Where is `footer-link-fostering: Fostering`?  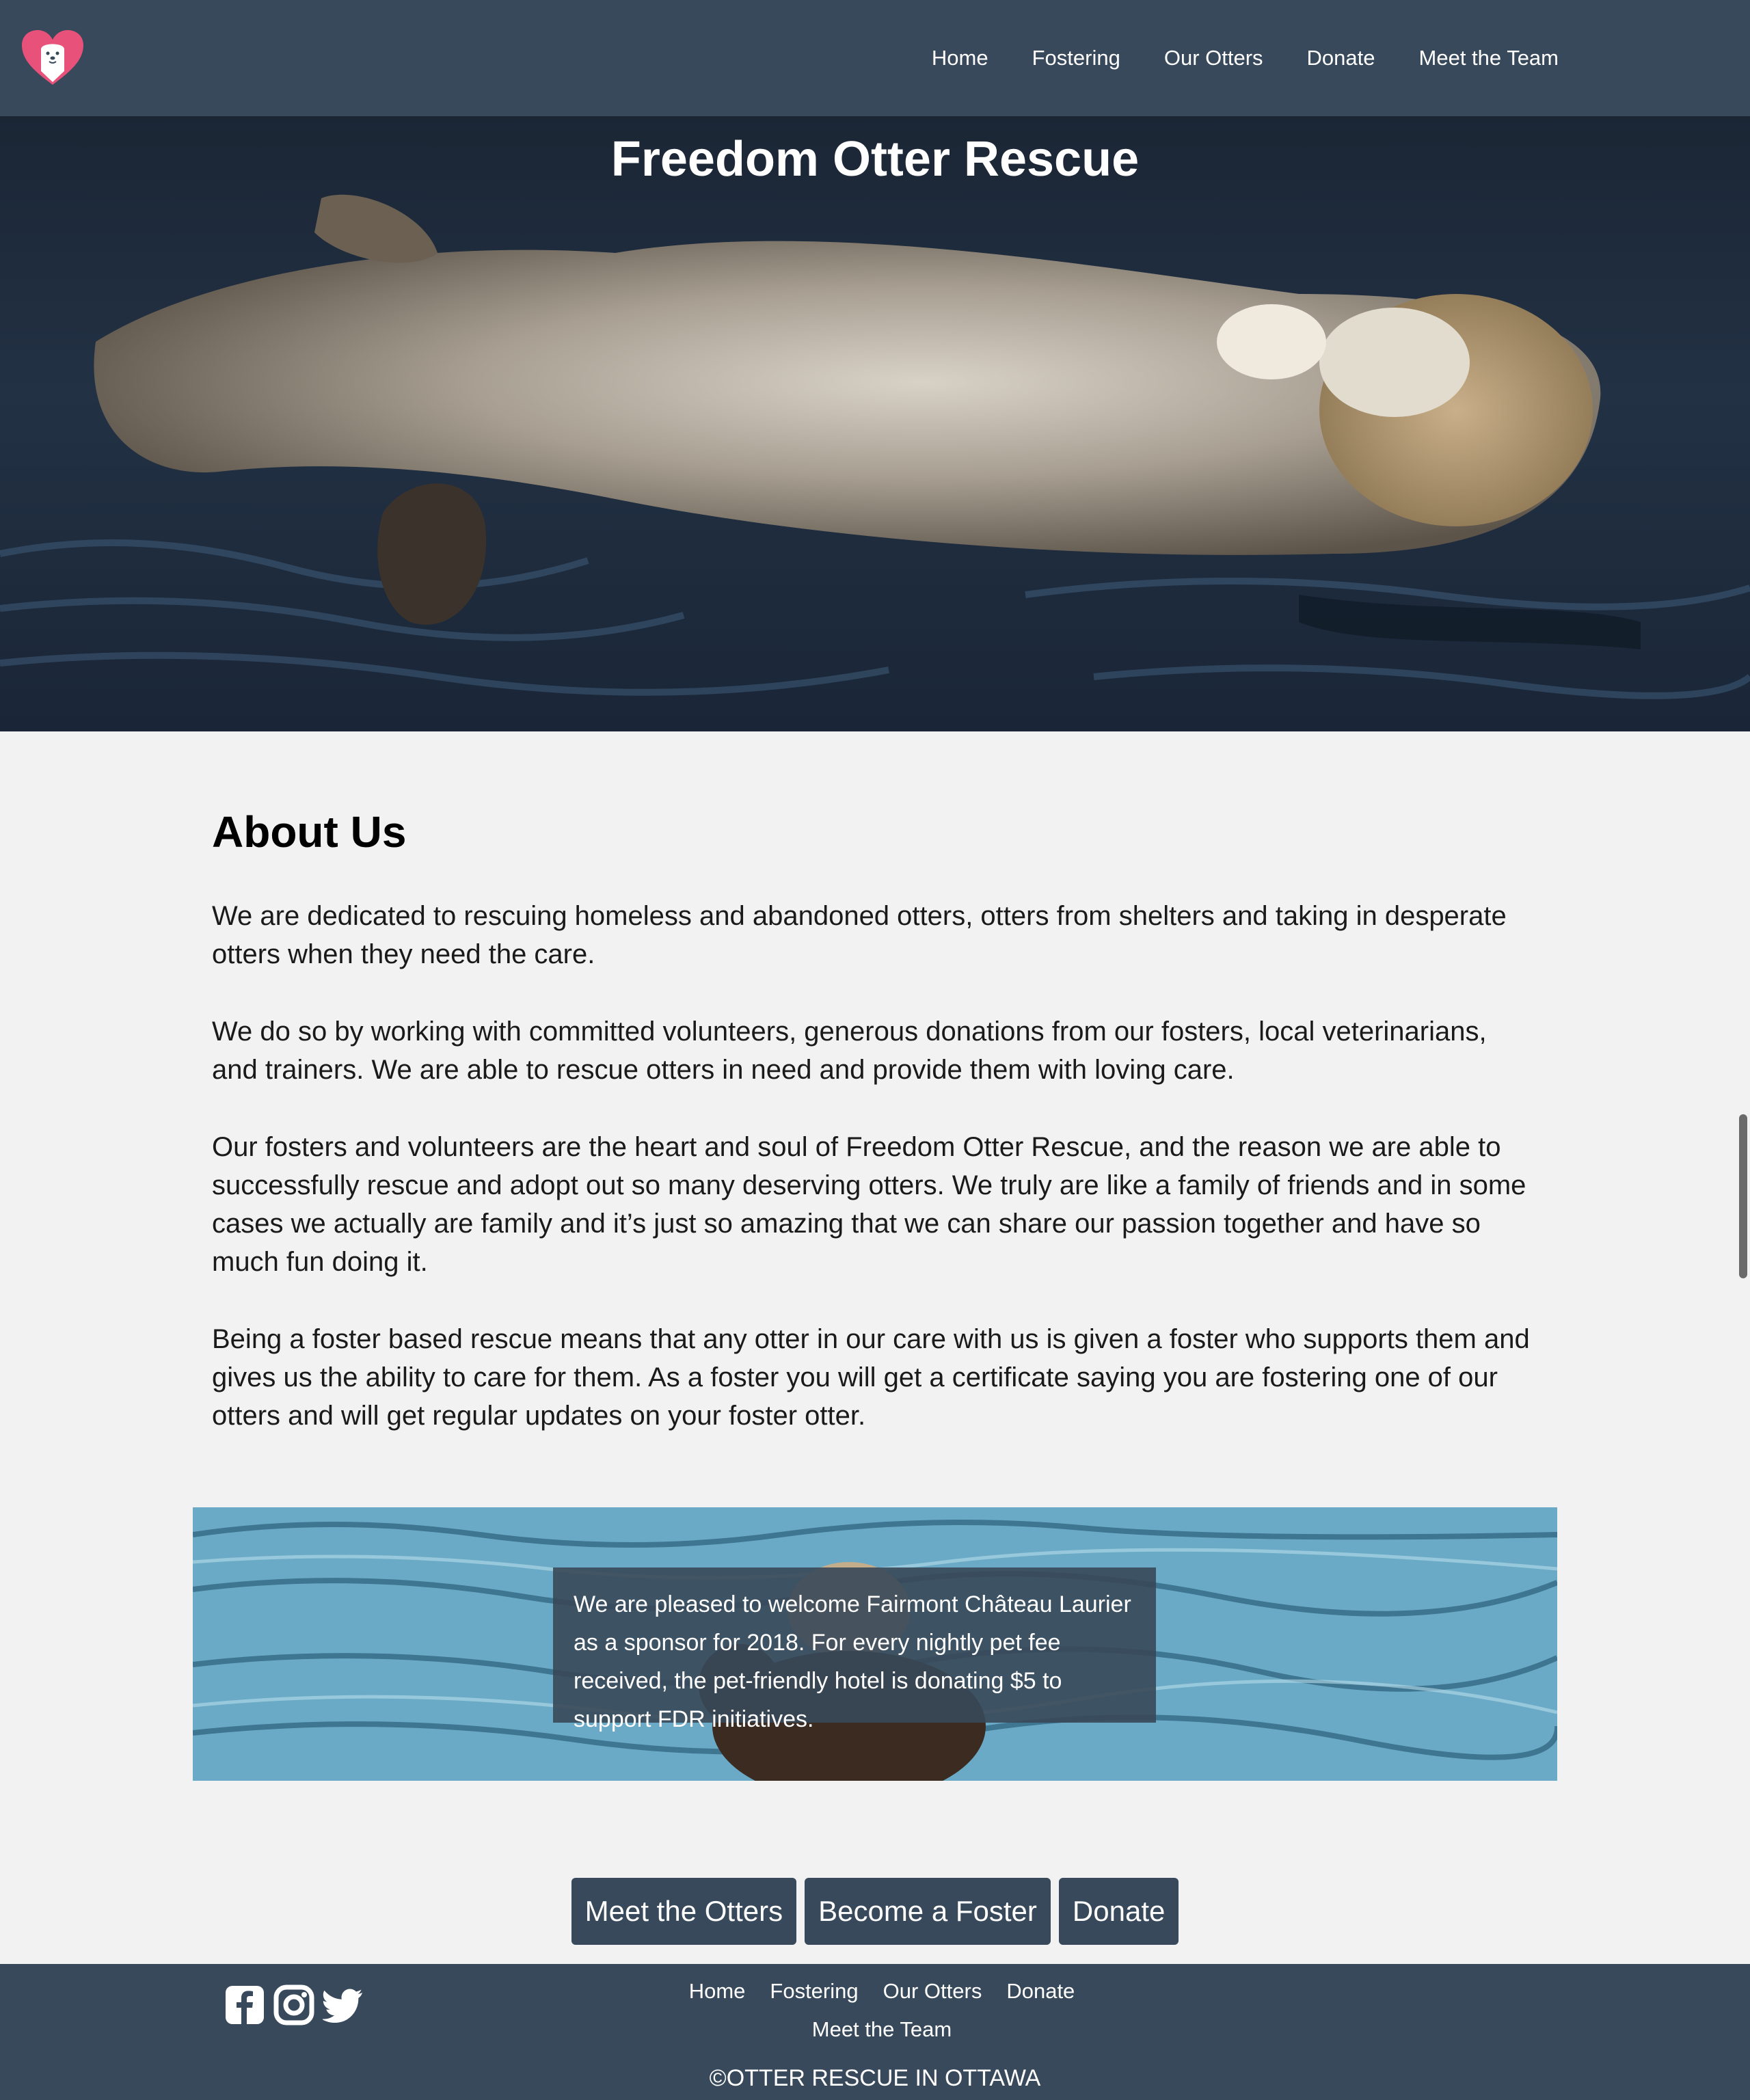 footer-link-fostering: Fostering is located at coordinates (814, 1992).